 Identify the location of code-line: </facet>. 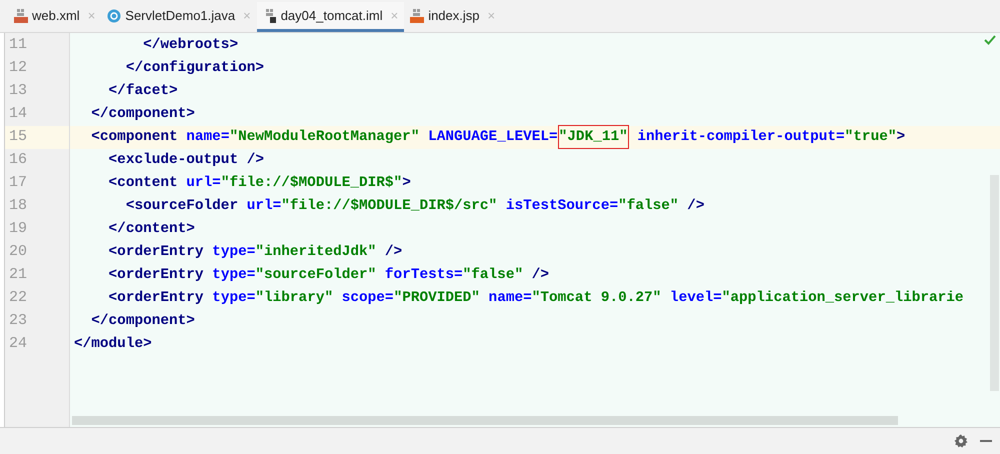
(143, 91).